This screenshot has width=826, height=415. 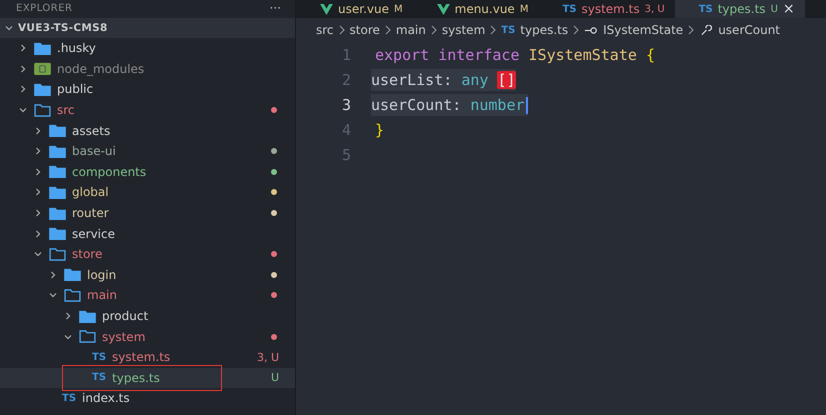 What do you see at coordinates (345, 105) in the screenshot?
I see `line-number: 3` at bounding box center [345, 105].